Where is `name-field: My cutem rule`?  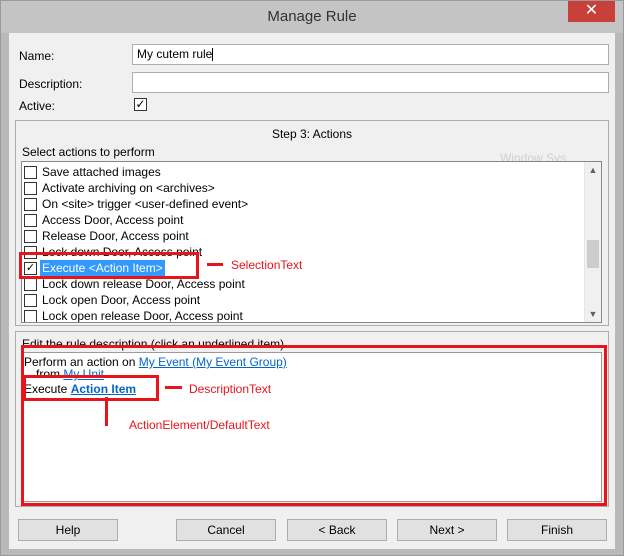 name-field: My cutem rule is located at coordinates (370, 54).